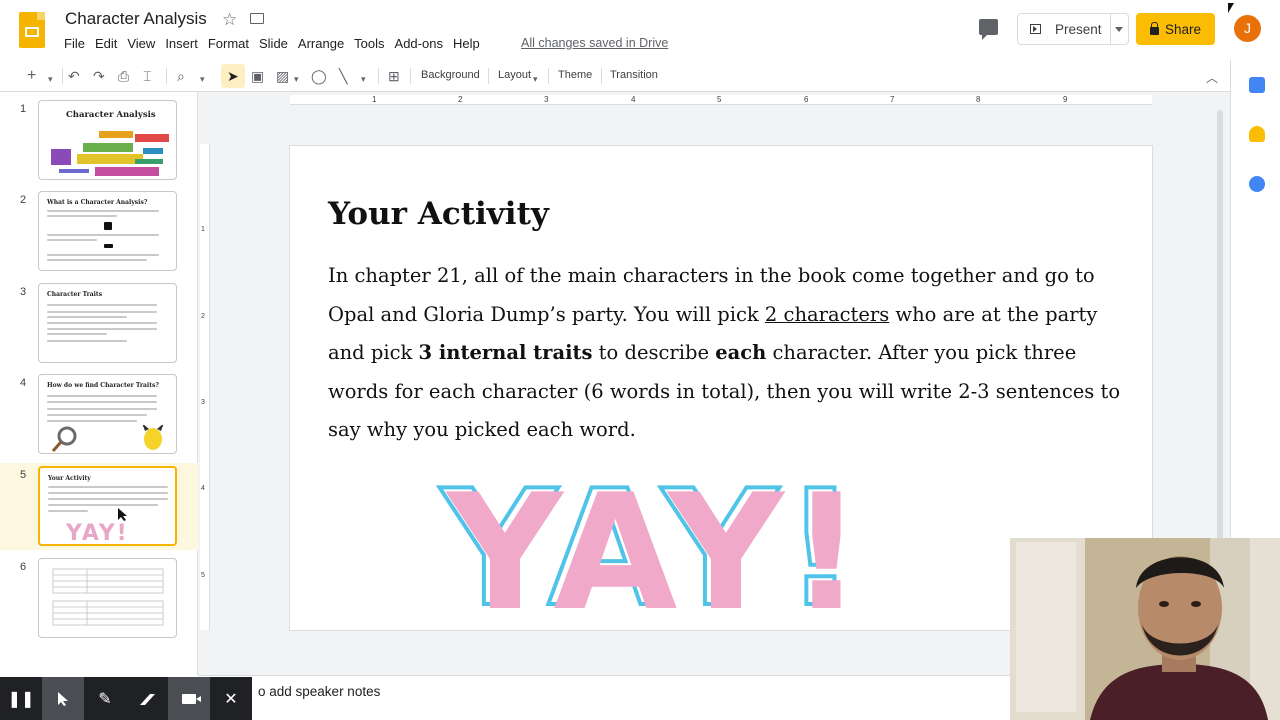 This screenshot has height=720, width=1280. I want to click on horizontal-ruler: 1 2 3 4 5 6 7 8 9, so click(721, 100).